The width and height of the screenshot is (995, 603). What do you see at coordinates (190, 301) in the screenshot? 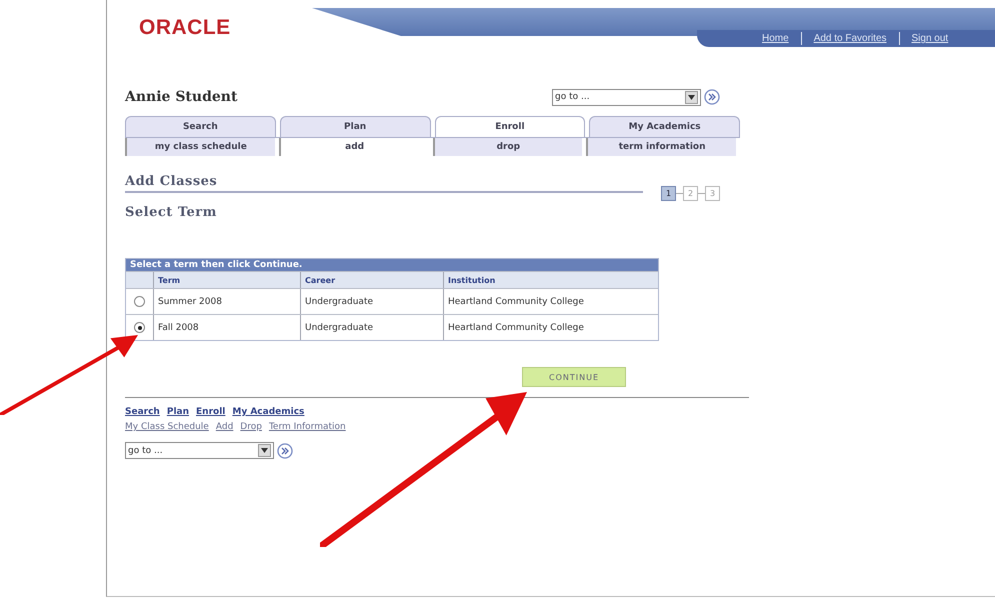
I see `table-cell: Summer 2008` at bounding box center [190, 301].